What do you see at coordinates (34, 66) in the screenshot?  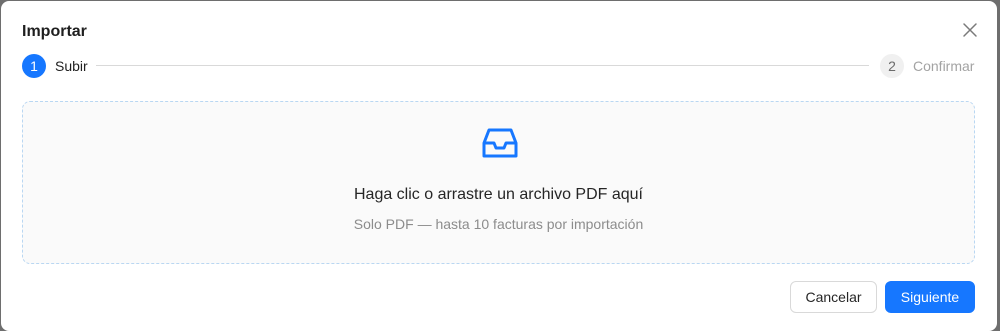 I see `step-1-number: 1` at bounding box center [34, 66].